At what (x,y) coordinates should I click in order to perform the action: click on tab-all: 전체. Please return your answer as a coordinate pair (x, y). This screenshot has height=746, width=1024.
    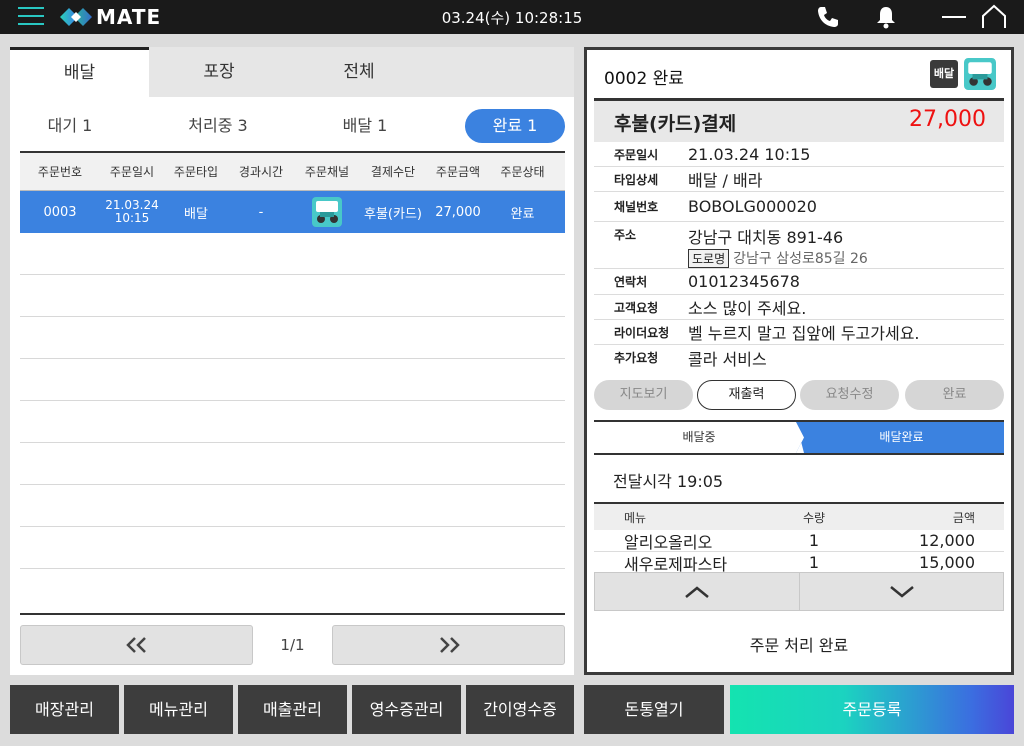
    Looking at the image, I should click on (359, 72).